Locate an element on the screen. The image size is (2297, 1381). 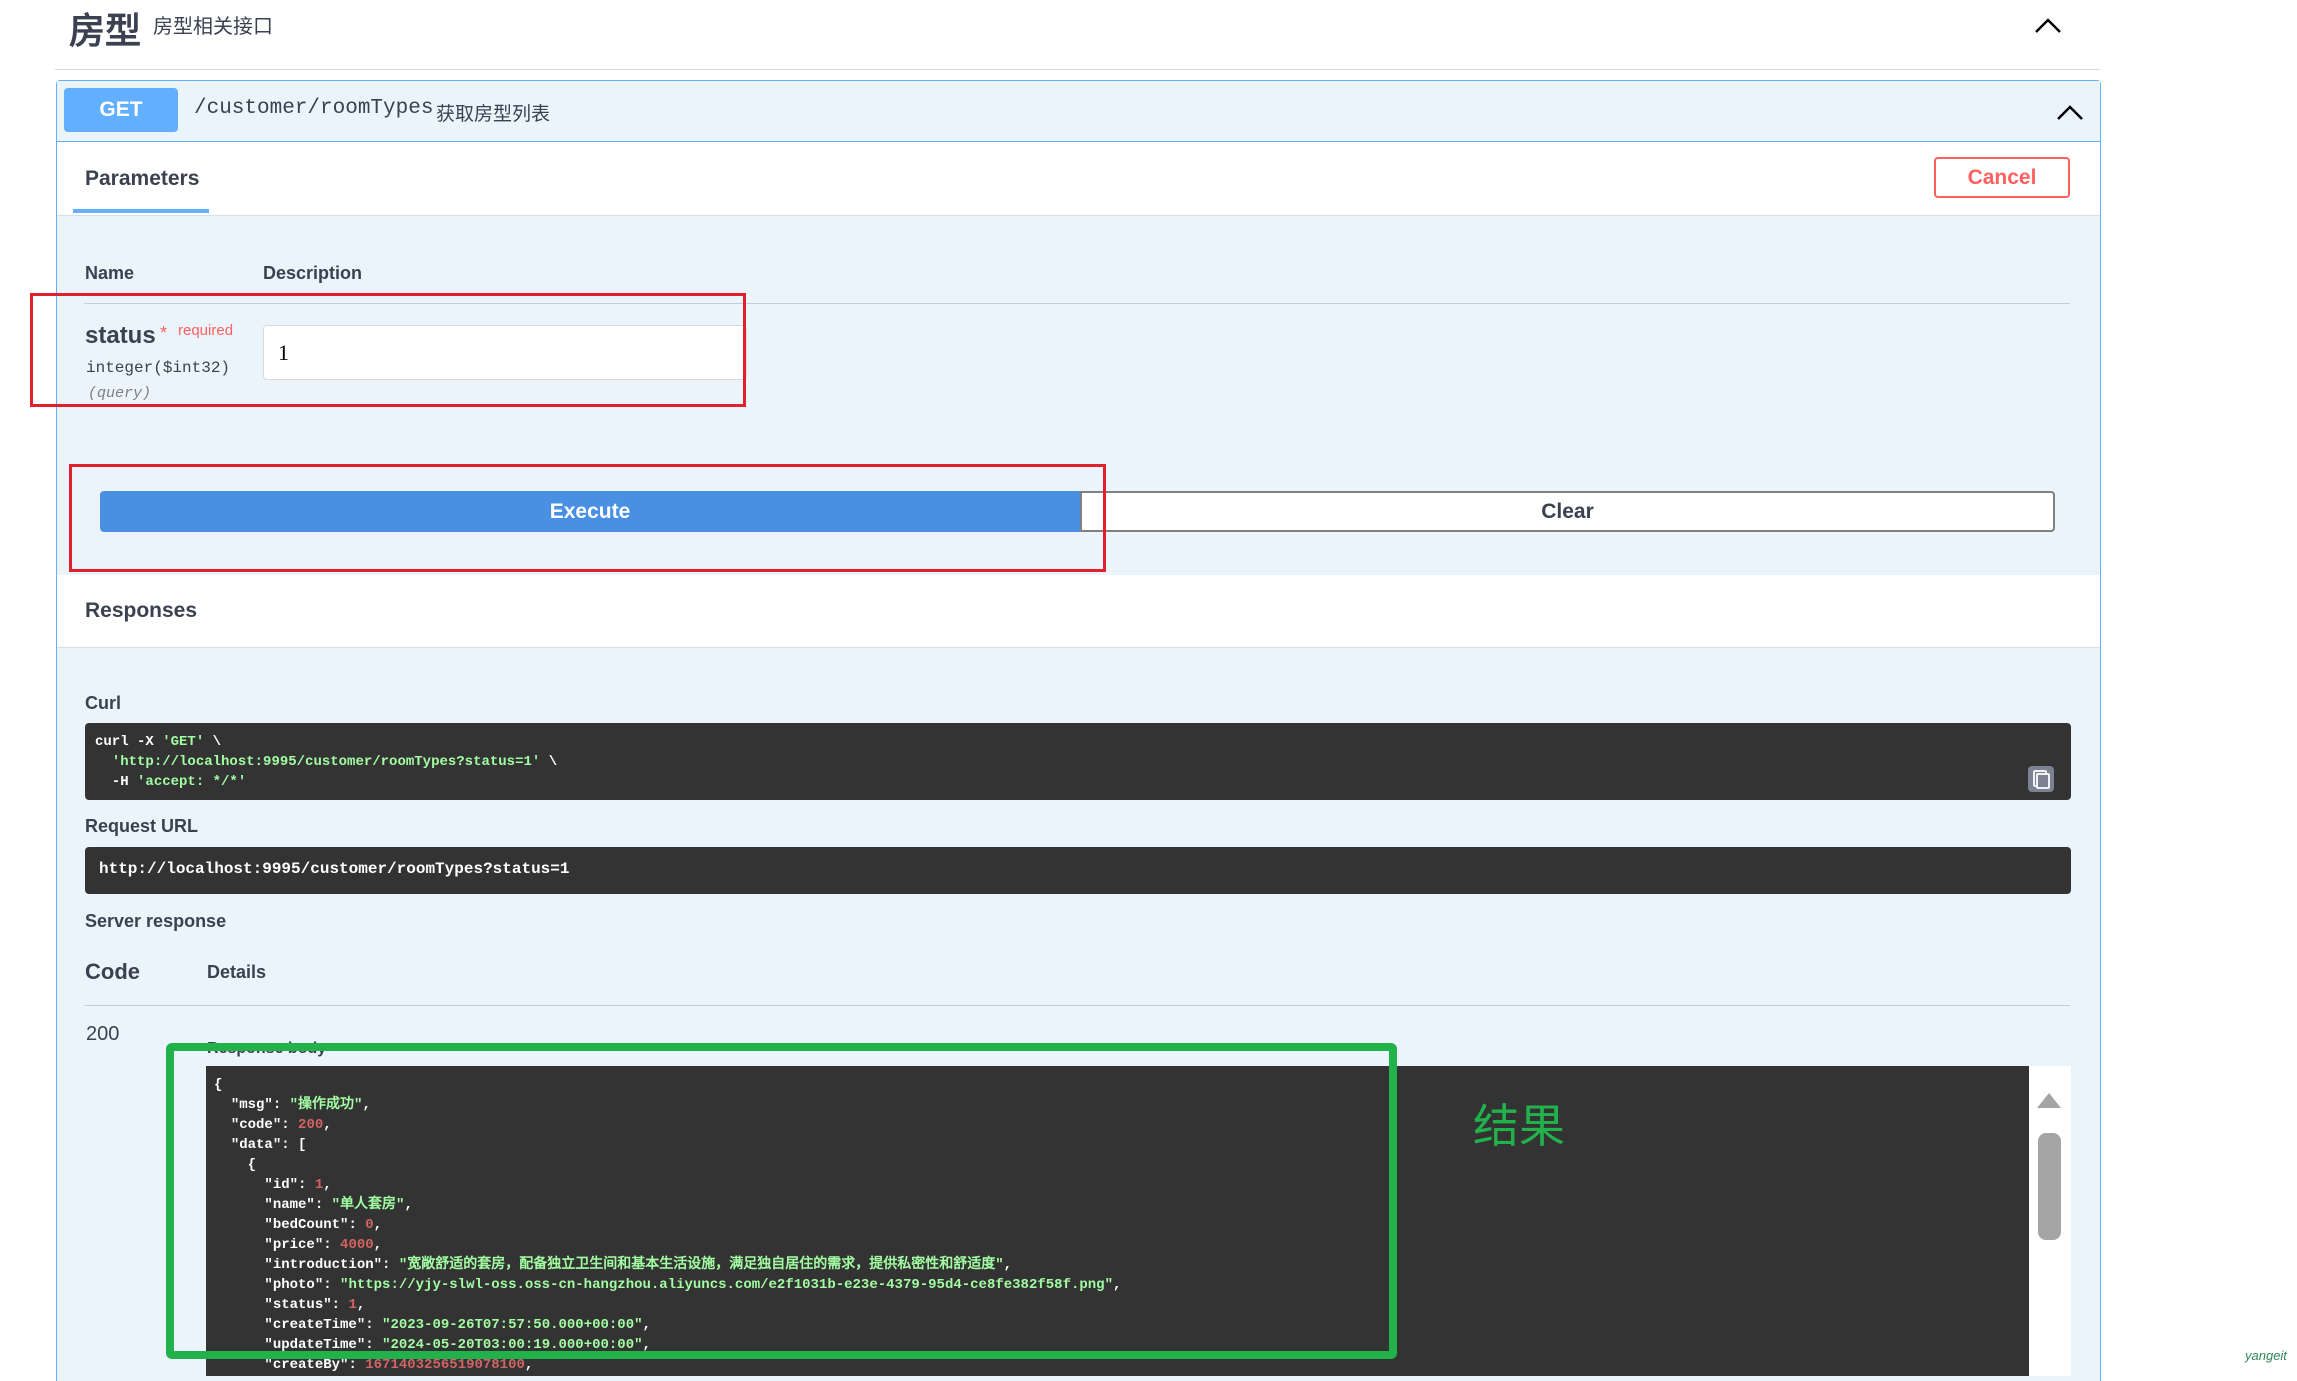
method-badge: GET is located at coordinates (121, 110).